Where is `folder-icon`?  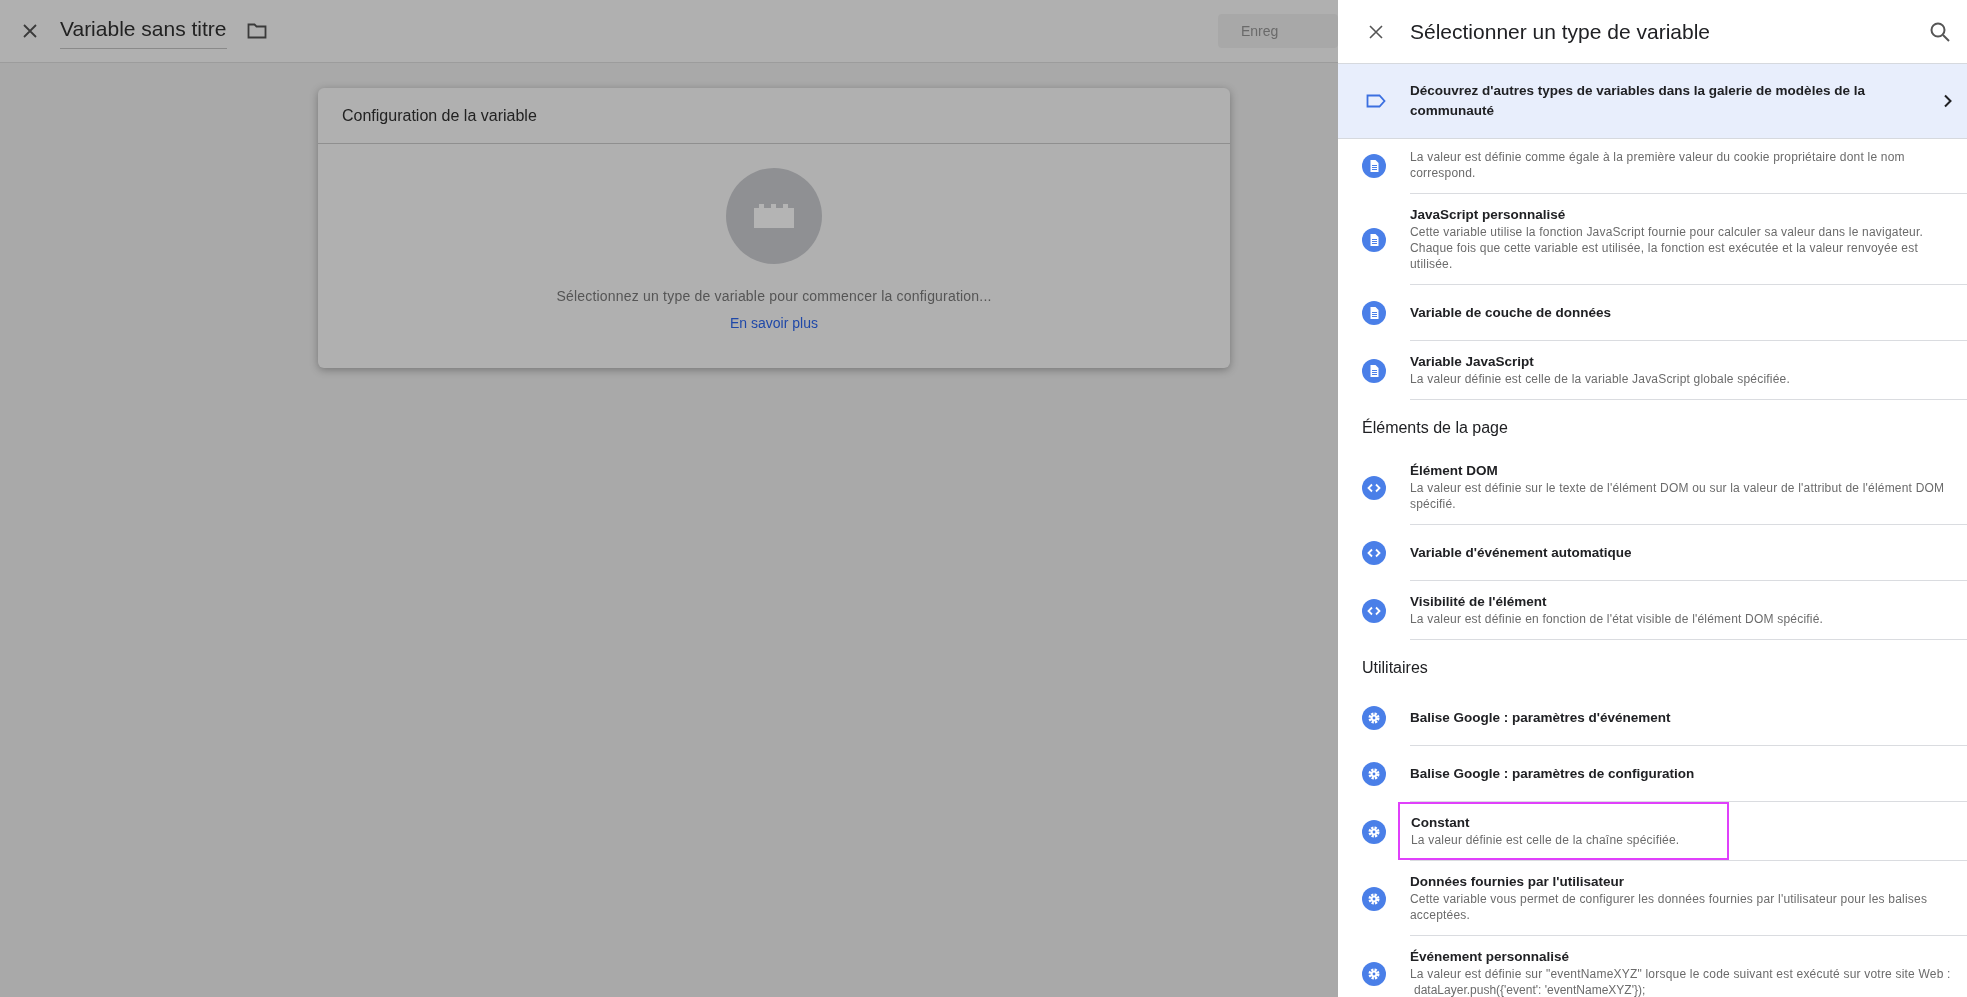
folder-icon is located at coordinates (256, 31).